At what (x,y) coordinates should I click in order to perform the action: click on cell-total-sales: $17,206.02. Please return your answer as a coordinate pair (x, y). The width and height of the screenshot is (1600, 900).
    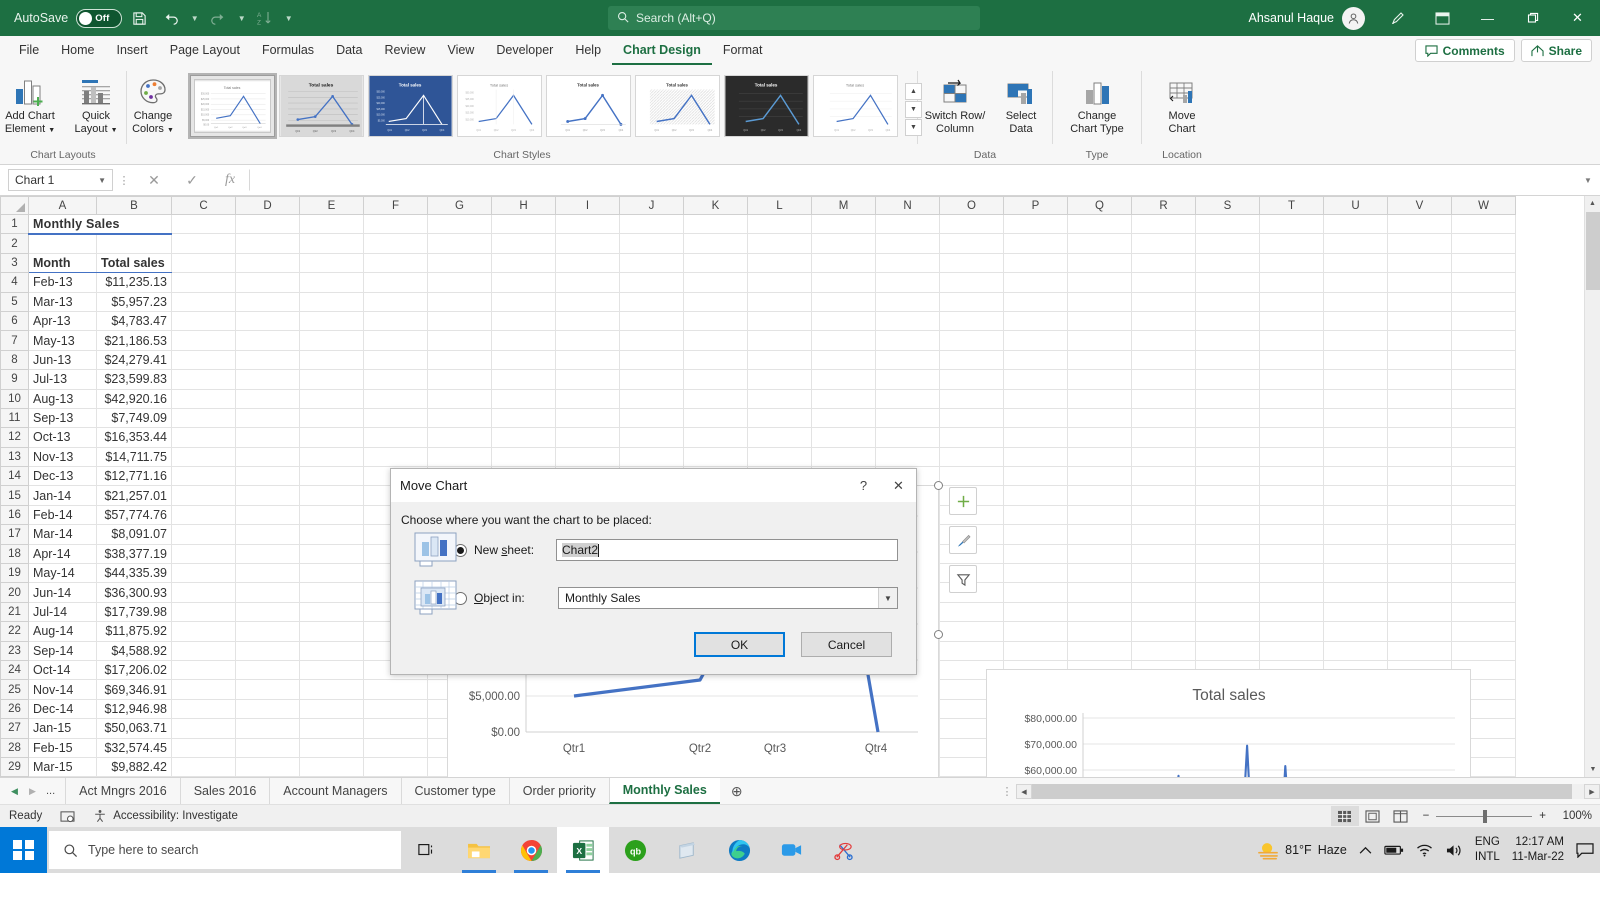
    Looking at the image, I should click on (134, 670).